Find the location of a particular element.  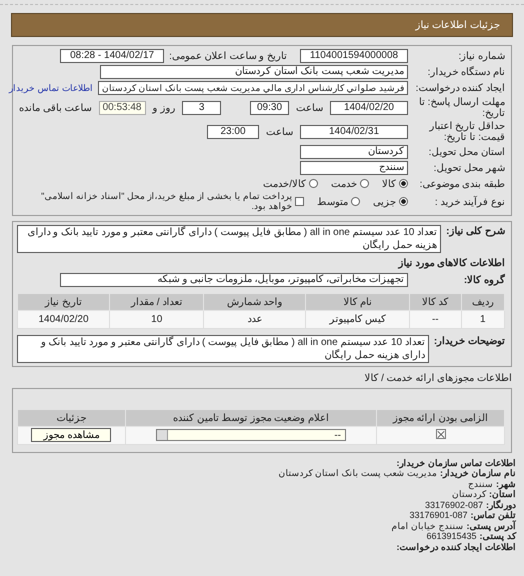

column-header: اعلام وضعیت مجوز توسط تامین کننده is located at coordinates (251, 417).